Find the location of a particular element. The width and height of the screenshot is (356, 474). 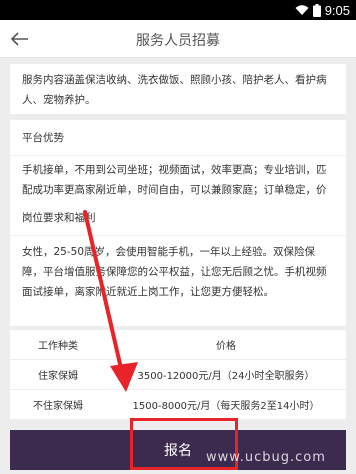

battery-icon is located at coordinates (316, 10).